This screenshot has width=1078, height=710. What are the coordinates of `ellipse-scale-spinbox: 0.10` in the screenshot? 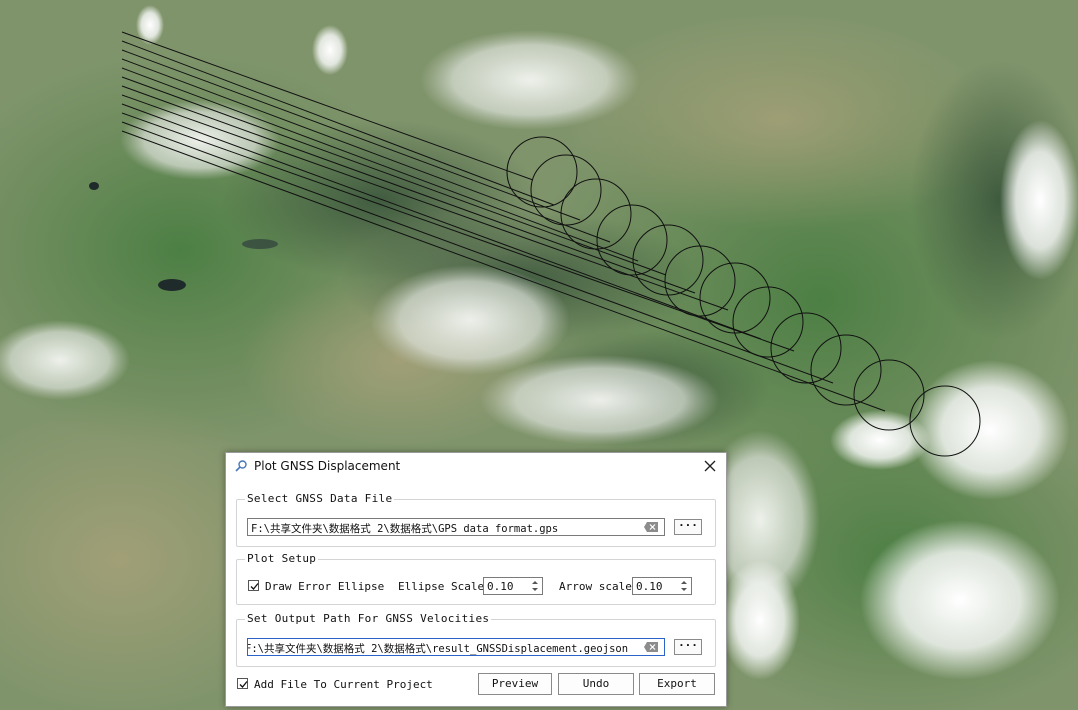 It's located at (513, 586).